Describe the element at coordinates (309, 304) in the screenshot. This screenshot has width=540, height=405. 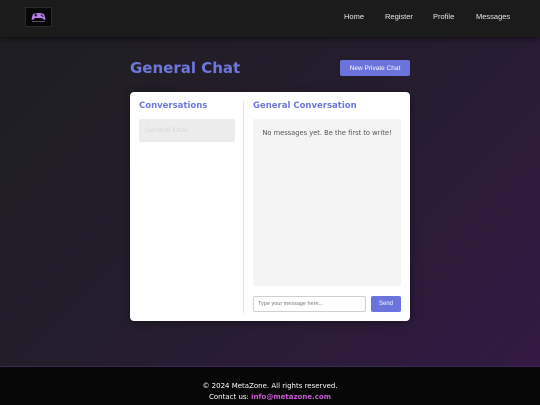
I see `message-input` at that location.